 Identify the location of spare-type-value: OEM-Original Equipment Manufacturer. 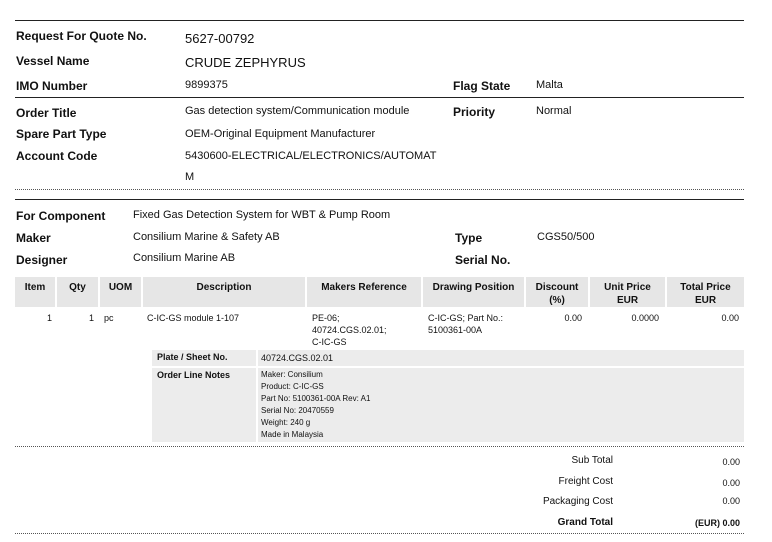
(280, 134).